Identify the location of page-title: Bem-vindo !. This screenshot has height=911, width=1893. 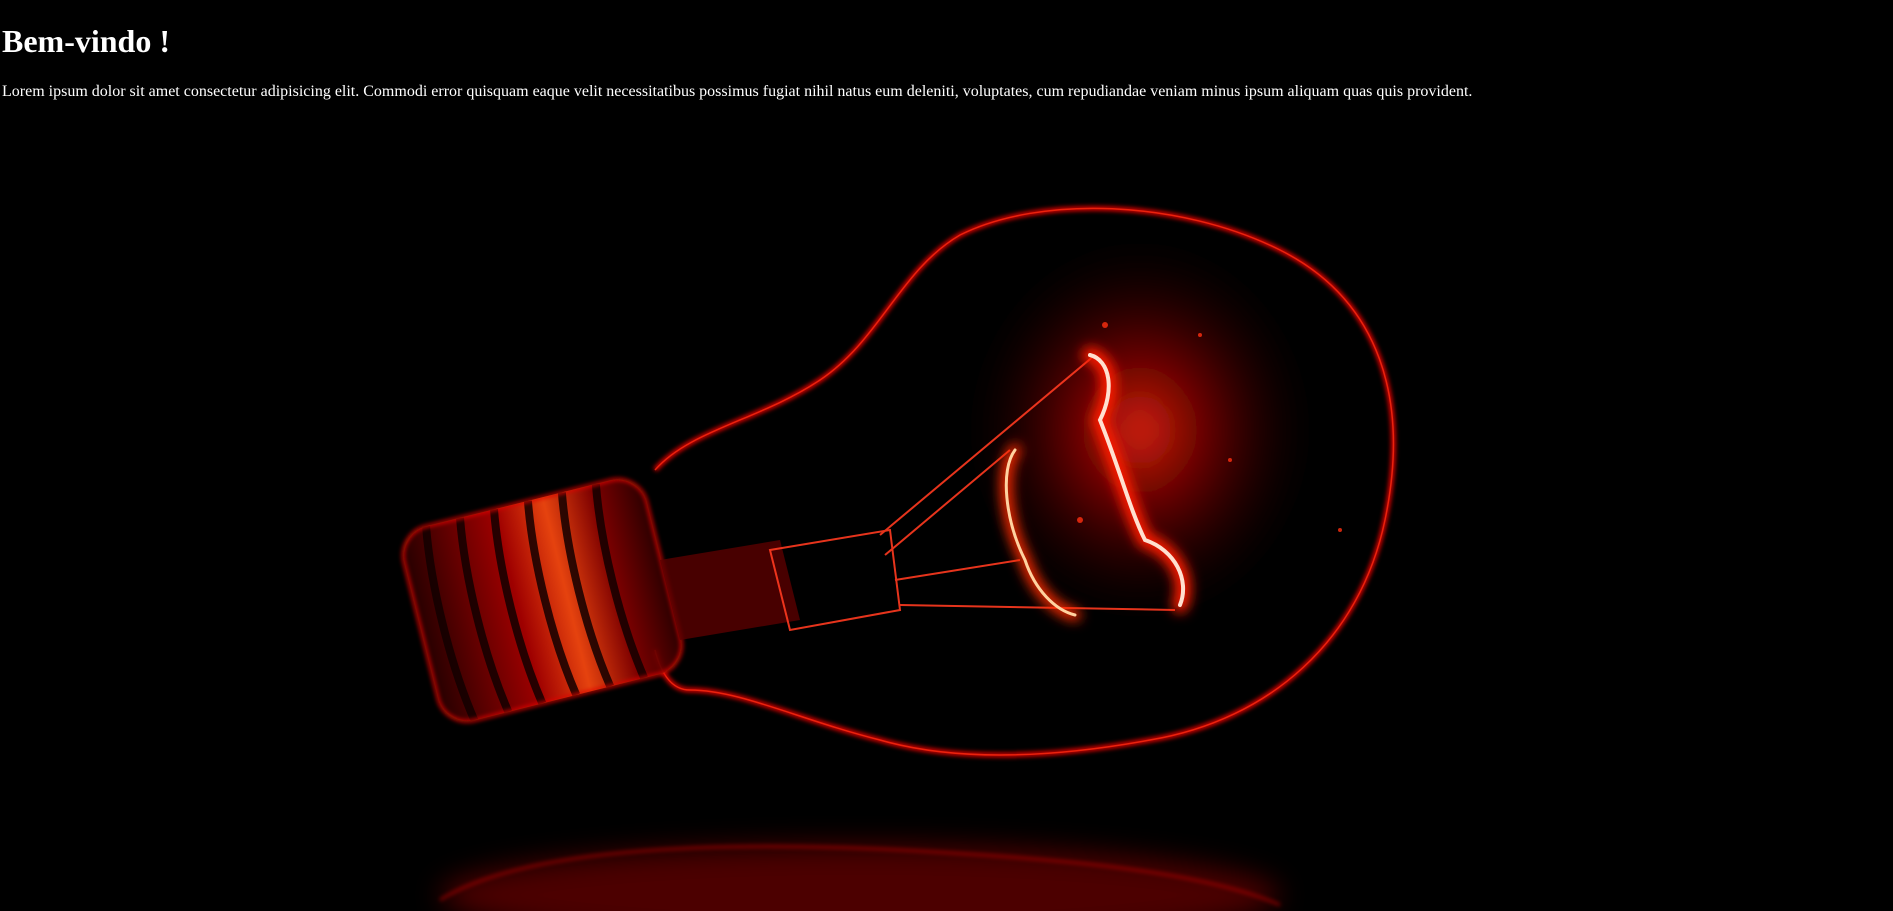
(86, 41).